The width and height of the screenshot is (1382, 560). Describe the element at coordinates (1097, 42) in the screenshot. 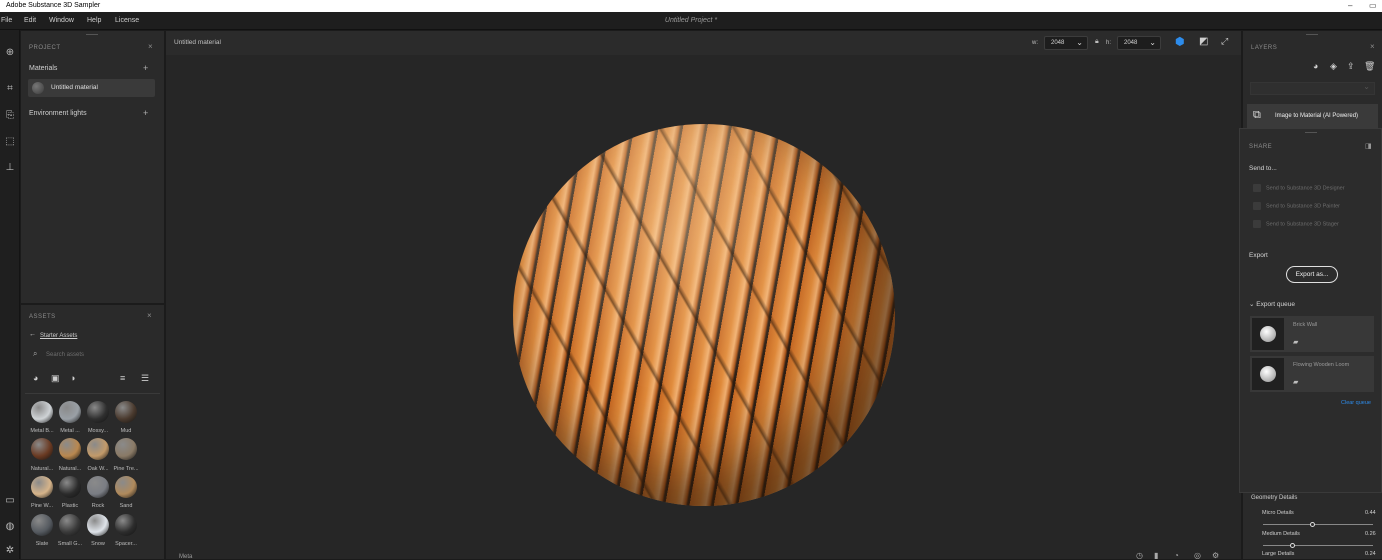

I see `lock-icon: 🔒︎` at that location.